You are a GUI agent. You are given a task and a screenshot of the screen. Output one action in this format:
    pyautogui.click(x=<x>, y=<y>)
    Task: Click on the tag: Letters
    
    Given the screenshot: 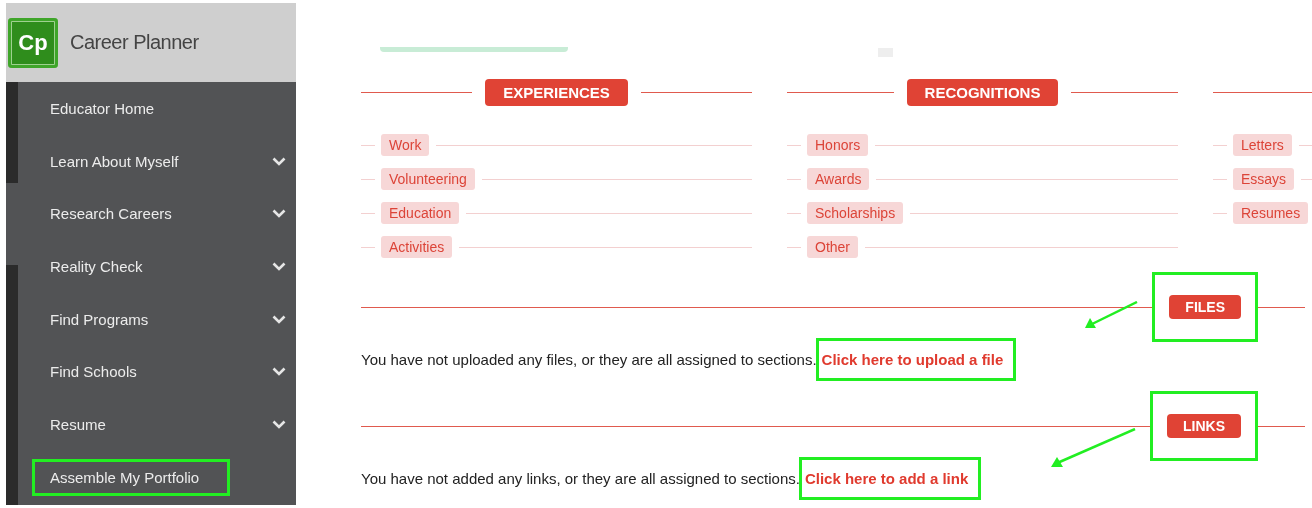 What is the action you would take?
    pyautogui.click(x=1262, y=145)
    